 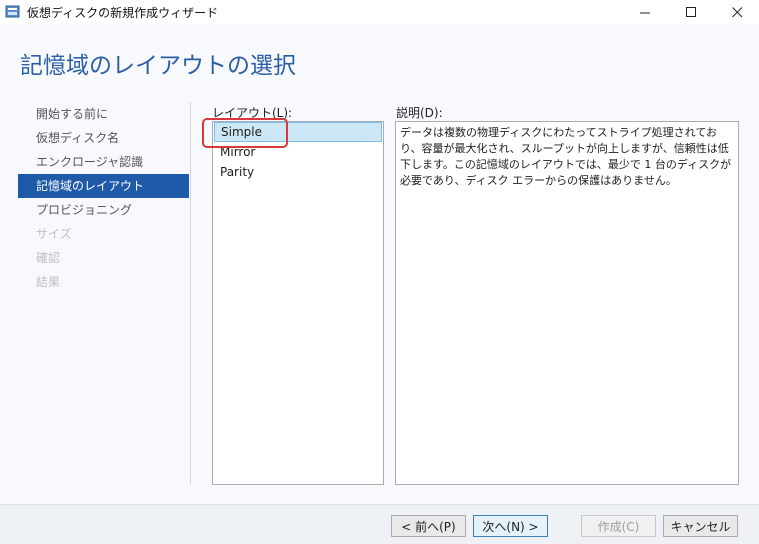 What do you see at coordinates (510, 526) in the screenshot?
I see `next-button: 次へ(N) >` at bounding box center [510, 526].